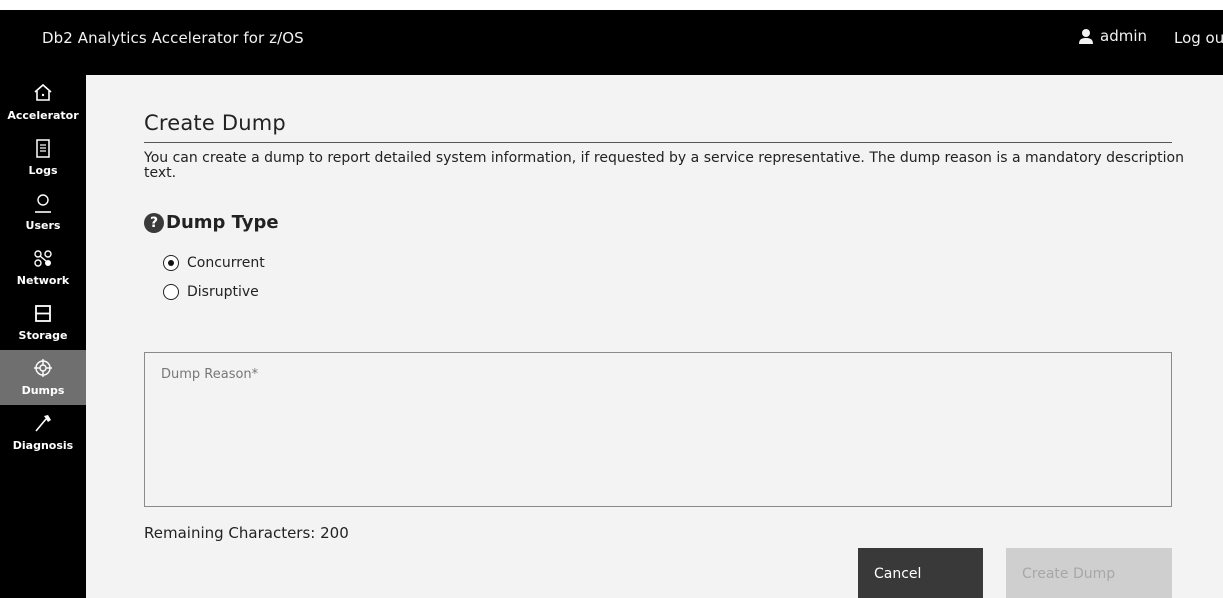 The width and height of the screenshot is (1223, 598). I want to click on home-icon, so click(43, 92).